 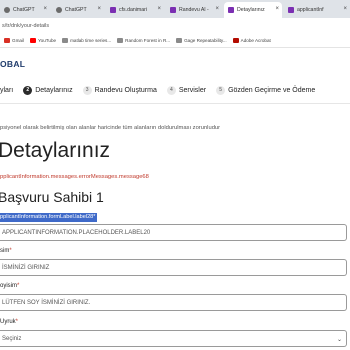 What do you see at coordinates (310, 10) in the screenshot?
I see `tab-label: applicantInf` at bounding box center [310, 10].